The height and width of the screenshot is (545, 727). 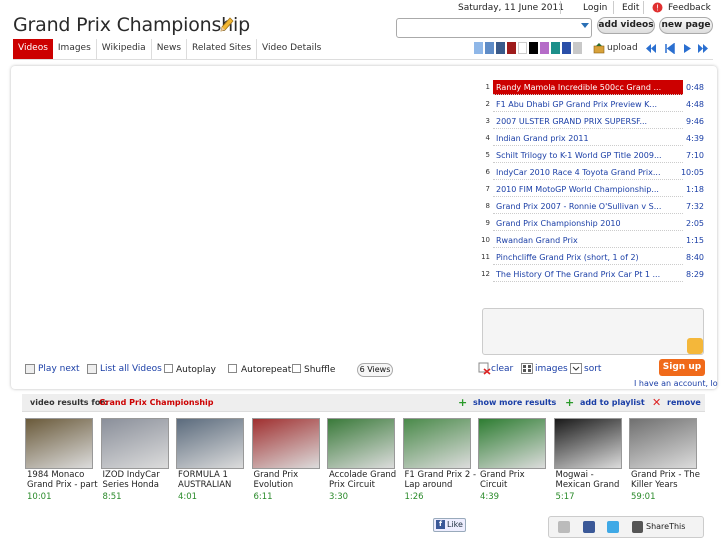 What do you see at coordinates (564, 527) in the screenshot?
I see `email-icon` at bounding box center [564, 527].